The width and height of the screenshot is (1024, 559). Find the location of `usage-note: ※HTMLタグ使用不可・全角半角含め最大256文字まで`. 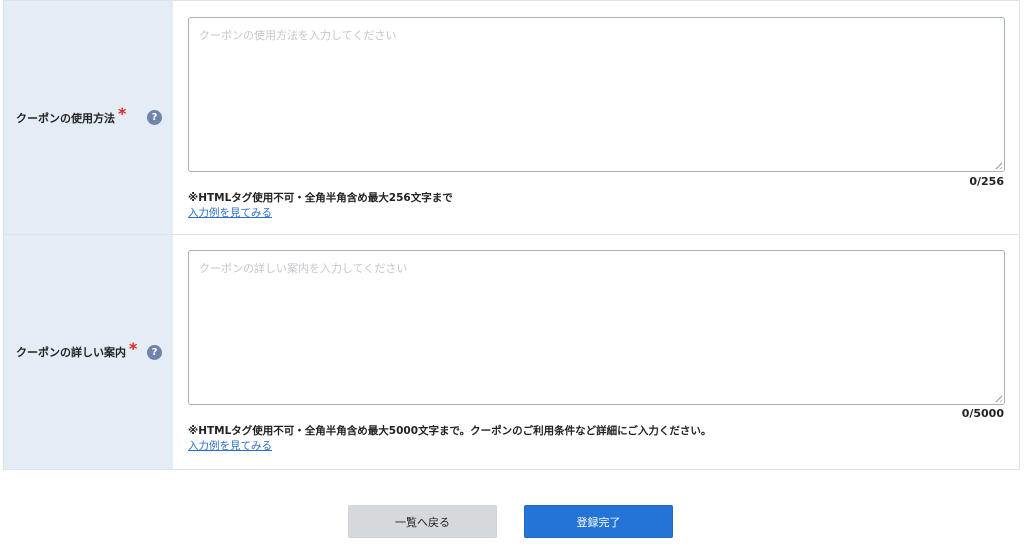

usage-note: ※HTMLタグ使用不可・全角半角含め最大256文字まで is located at coordinates (320, 198).